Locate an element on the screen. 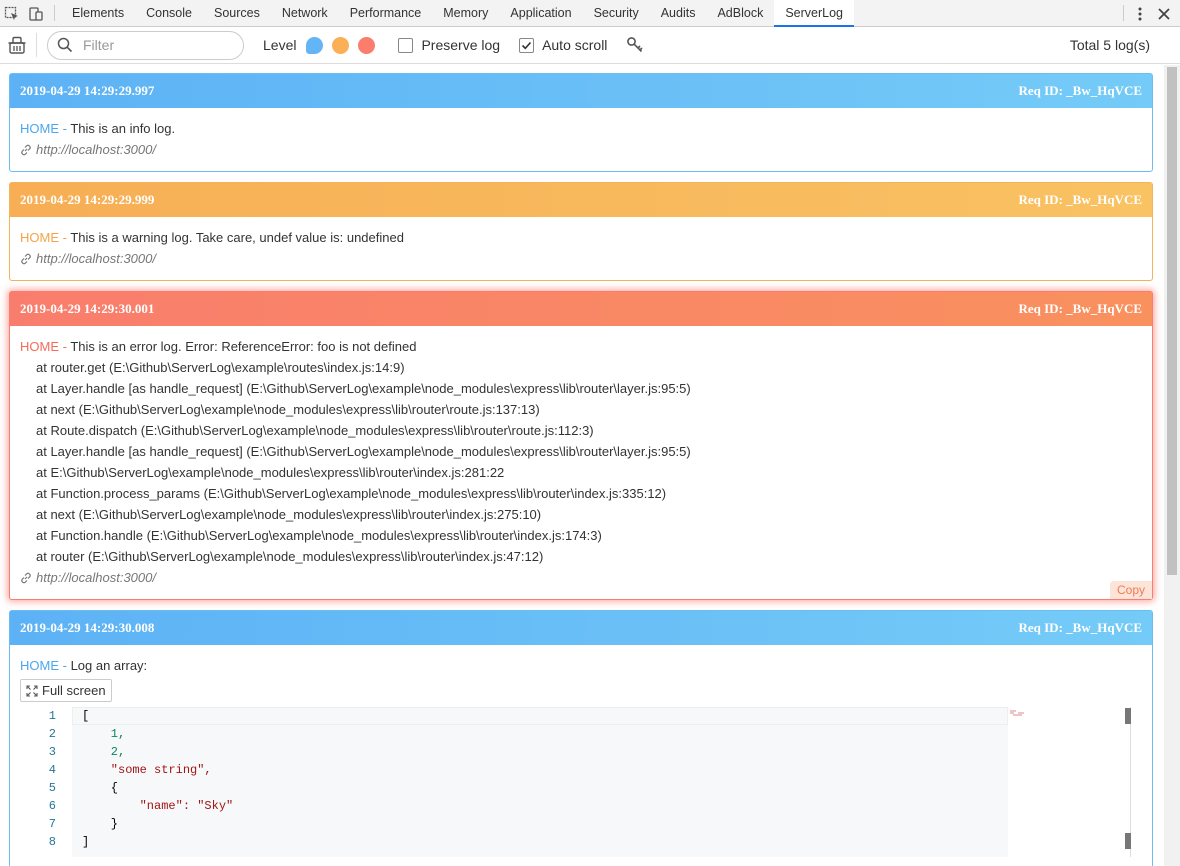 This screenshot has height=866, width=1180. line-number: 2 is located at coordinates (52, 734).